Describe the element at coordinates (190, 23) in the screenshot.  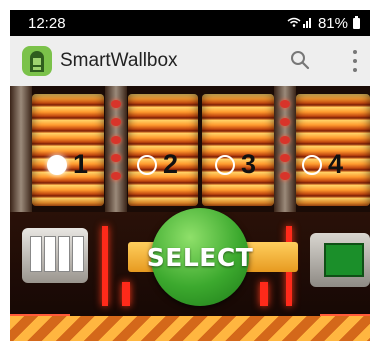
I see `status-bar: 12:28 81%` at that location.